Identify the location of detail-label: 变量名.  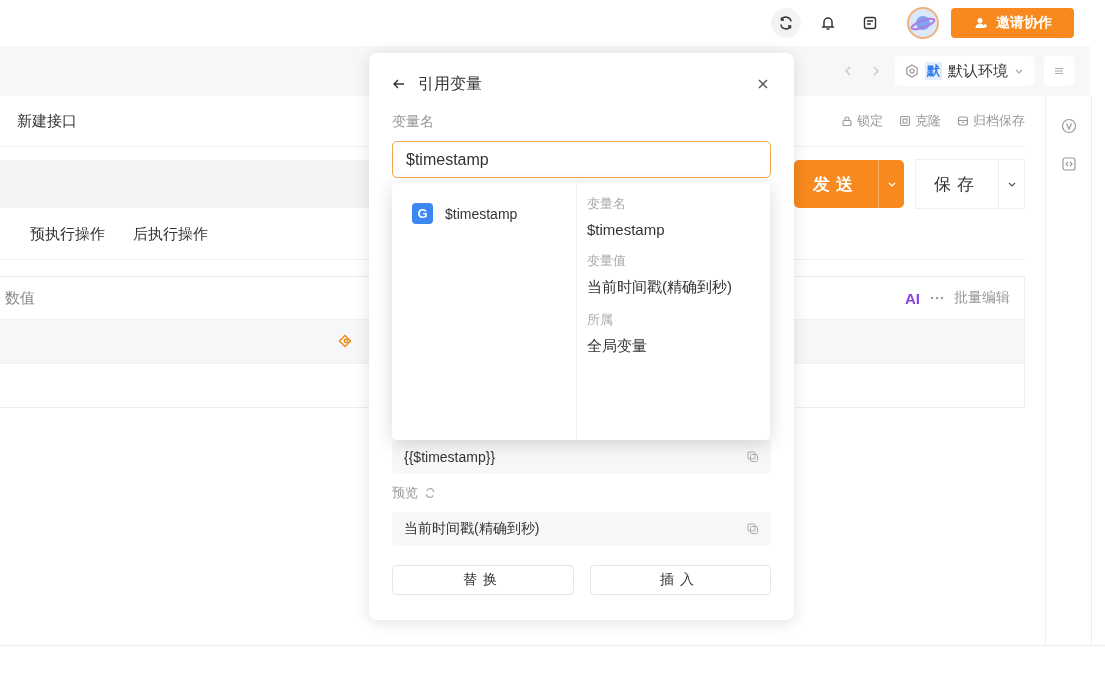
(606, 204).